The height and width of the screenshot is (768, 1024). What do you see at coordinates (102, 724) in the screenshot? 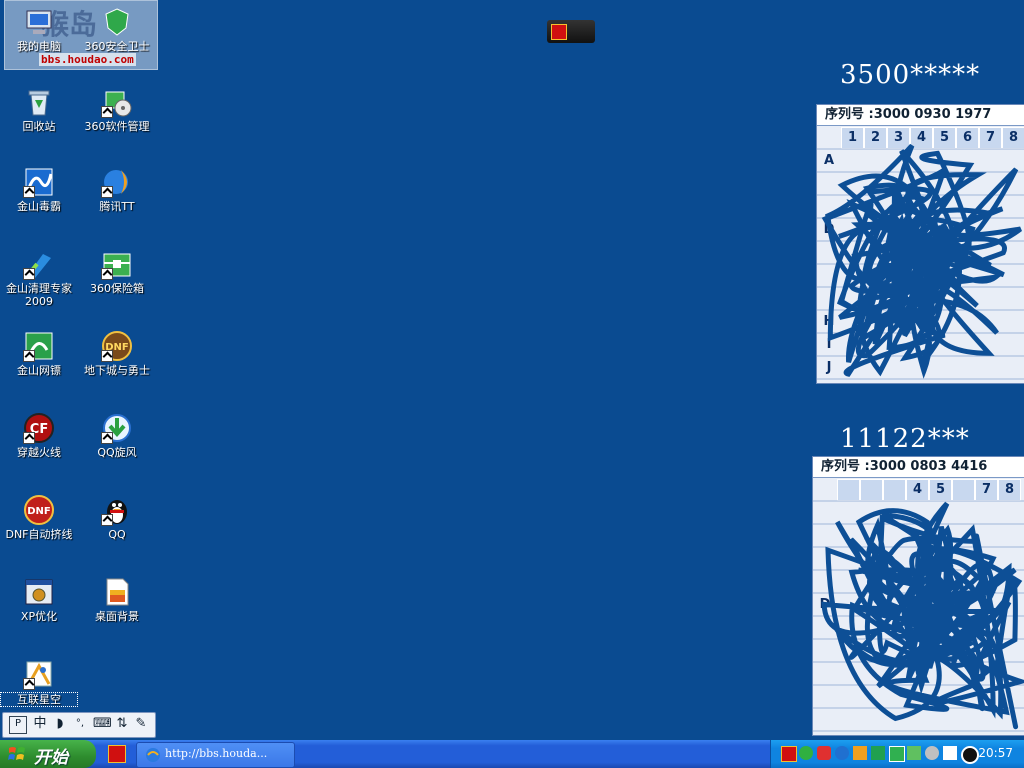
I see `soft-keyboard-icon: ⌨` at bounding box center [102, 724].